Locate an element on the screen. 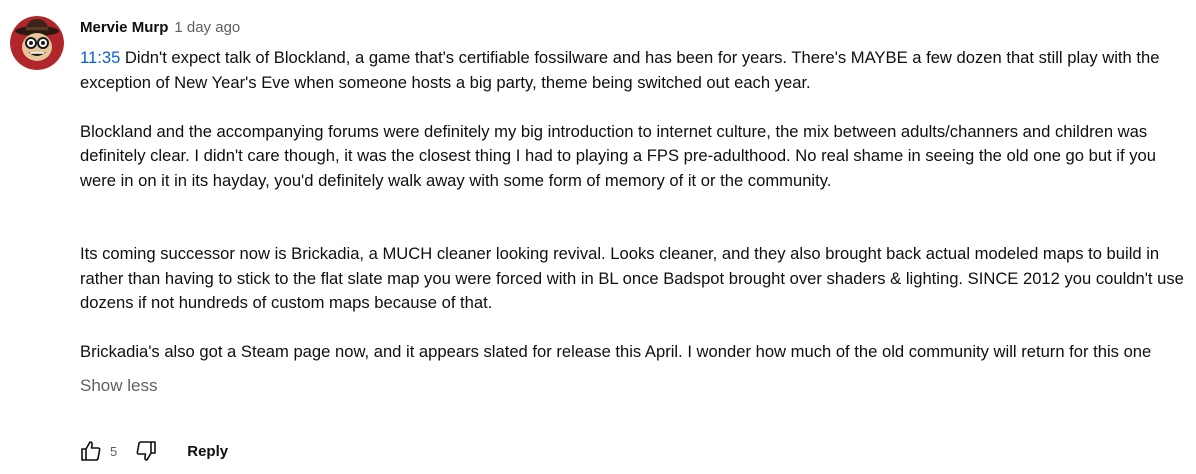 This screenshot has width=1196, height=474. avatar is located at coordinates (37, 43).